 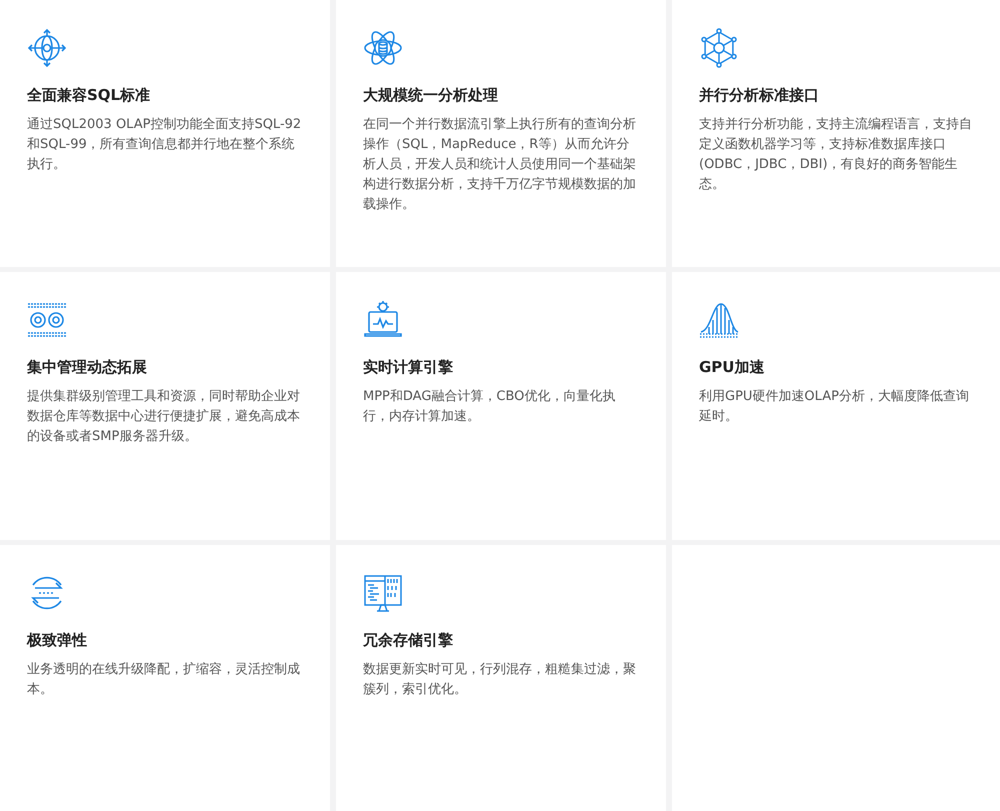 I want to click on feature-description: 在同一个并行数据流引擎上执行所有的查询分析操作（SQL，MapReduce，R等）从而允许分析人员，开发人员和统计人员使用同一个基础架构进行数据分析，支持千万亿字节规模数据的加载操作。, so click(x=500, y=165).